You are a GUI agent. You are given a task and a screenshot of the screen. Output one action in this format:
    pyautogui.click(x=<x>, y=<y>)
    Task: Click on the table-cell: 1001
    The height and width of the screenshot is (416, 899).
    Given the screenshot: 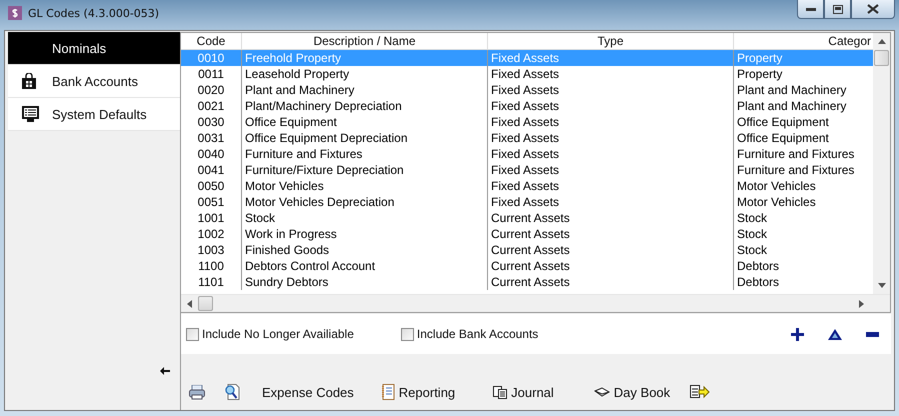 What is the action you would take?
    pyautogui.click(x=211, y=218)
    